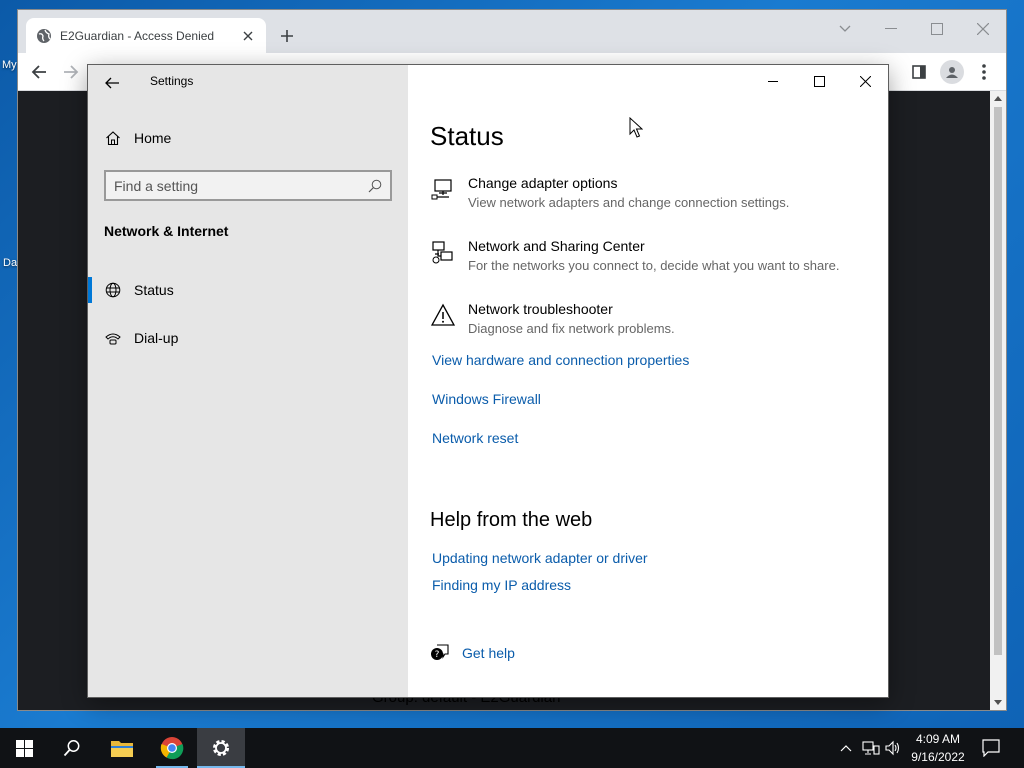 The height and width of the screenshot is (768, 1024). I want to click on notification-center-icon, so click(991, 748).